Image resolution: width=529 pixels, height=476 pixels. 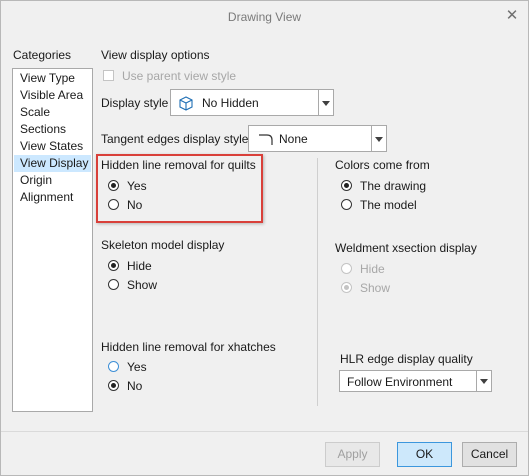 I want to click on weldment-heading: Weldment xsection display, so click(x=406, y=248).